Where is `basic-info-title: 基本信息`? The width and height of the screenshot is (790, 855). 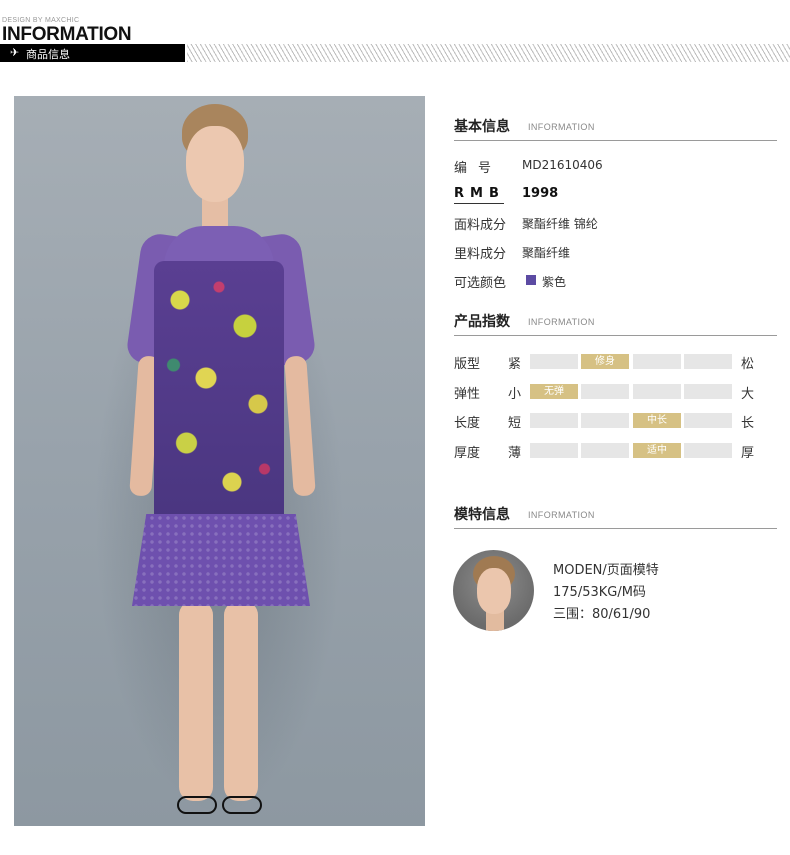 basic-info-title: 基本信息 is located at coordinates (482, 127).